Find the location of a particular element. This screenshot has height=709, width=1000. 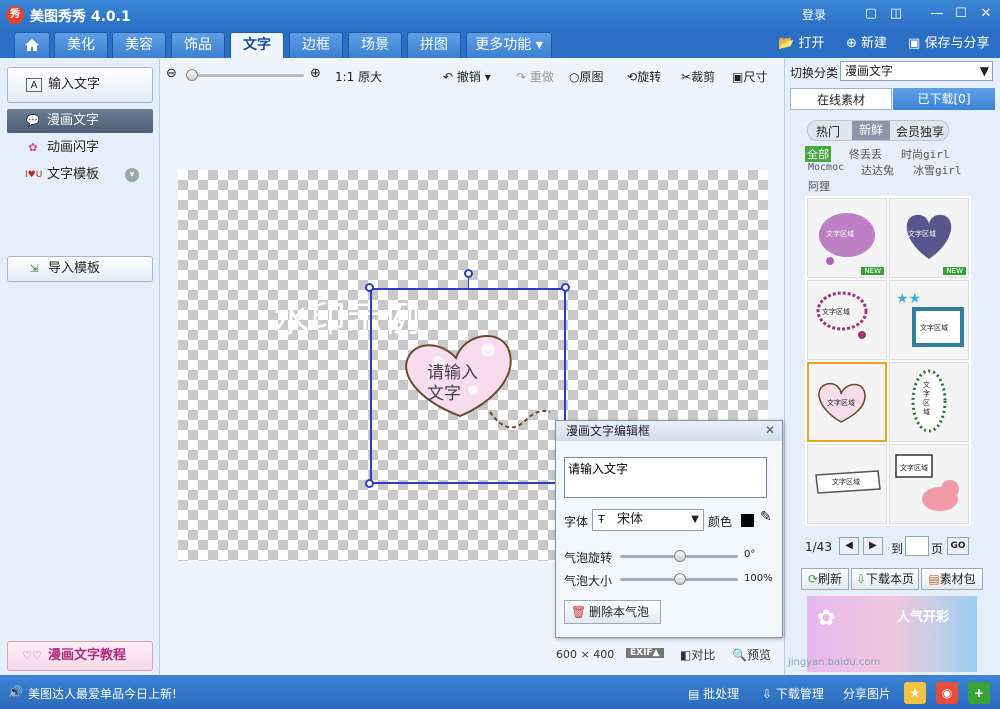

material-pack-button: ▤素材包 is located at coordinates (952, 579).